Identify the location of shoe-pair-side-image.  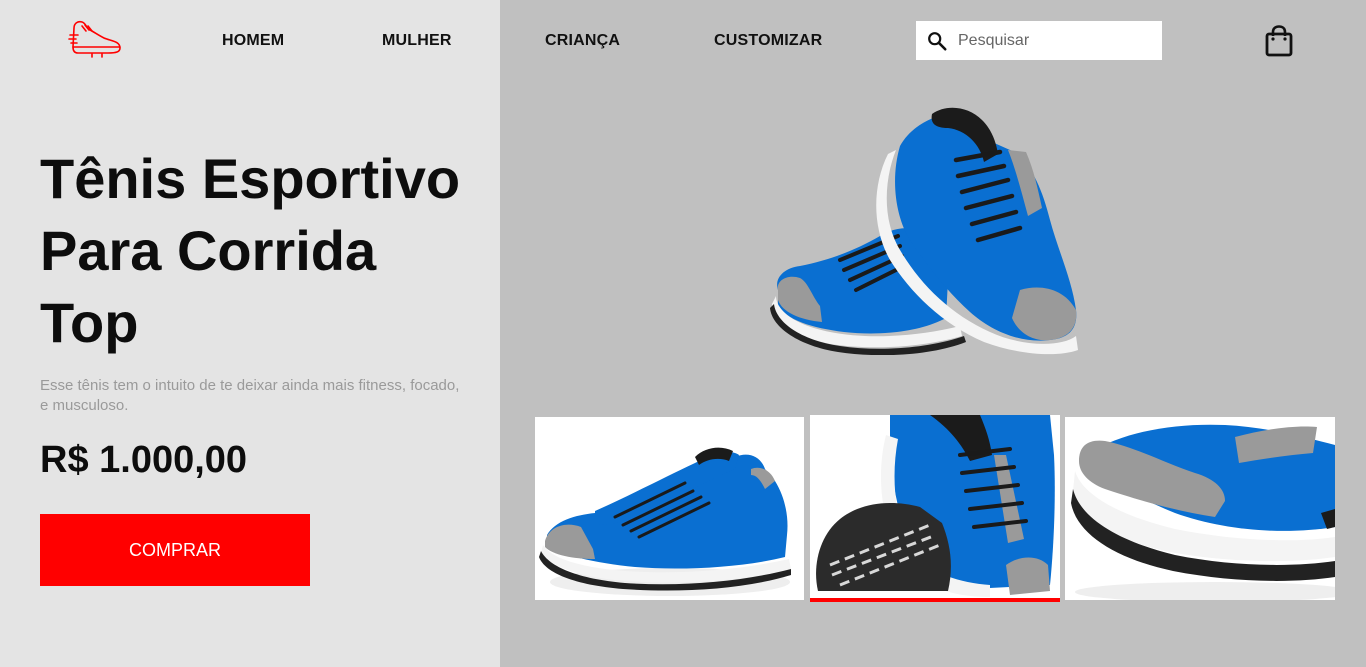
(669, 508).